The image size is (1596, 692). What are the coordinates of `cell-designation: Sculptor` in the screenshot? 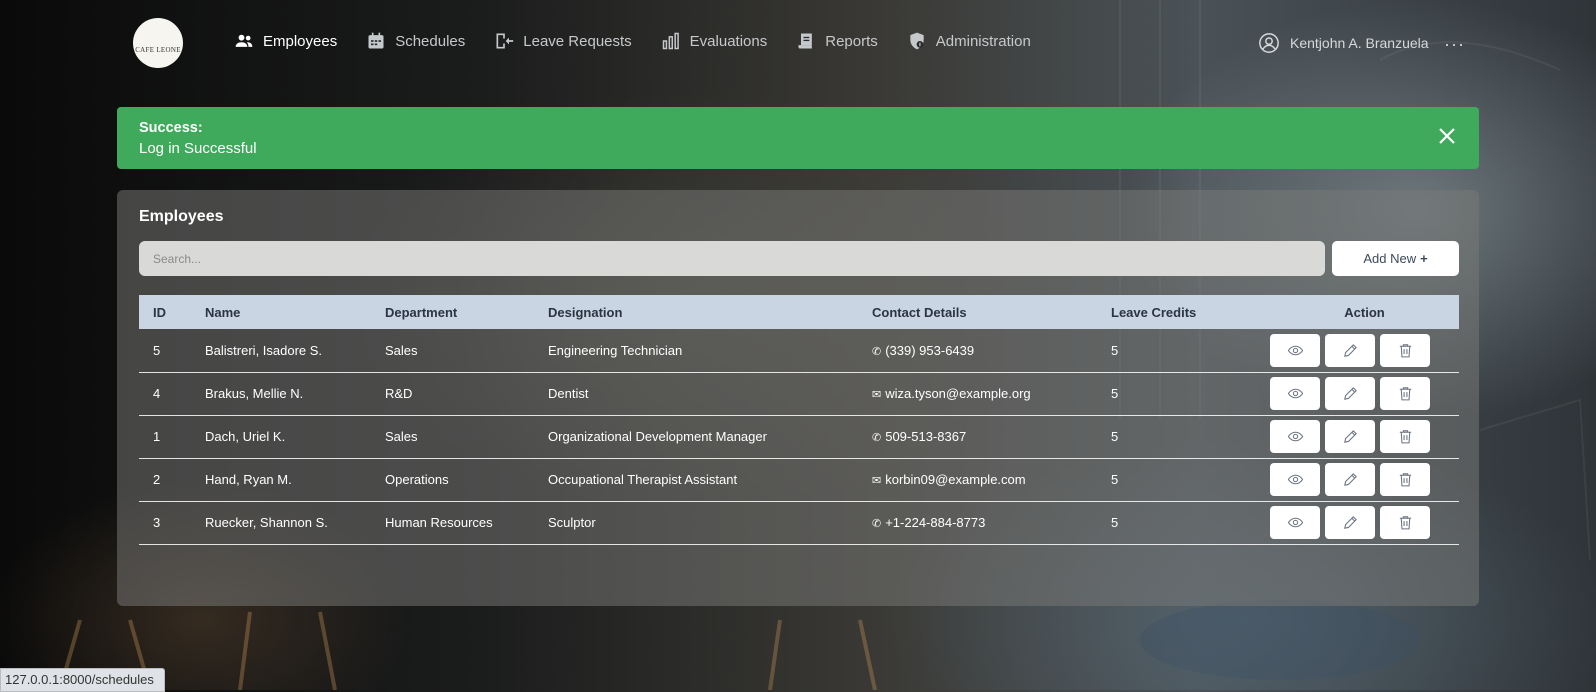 It's located at (572, 522).